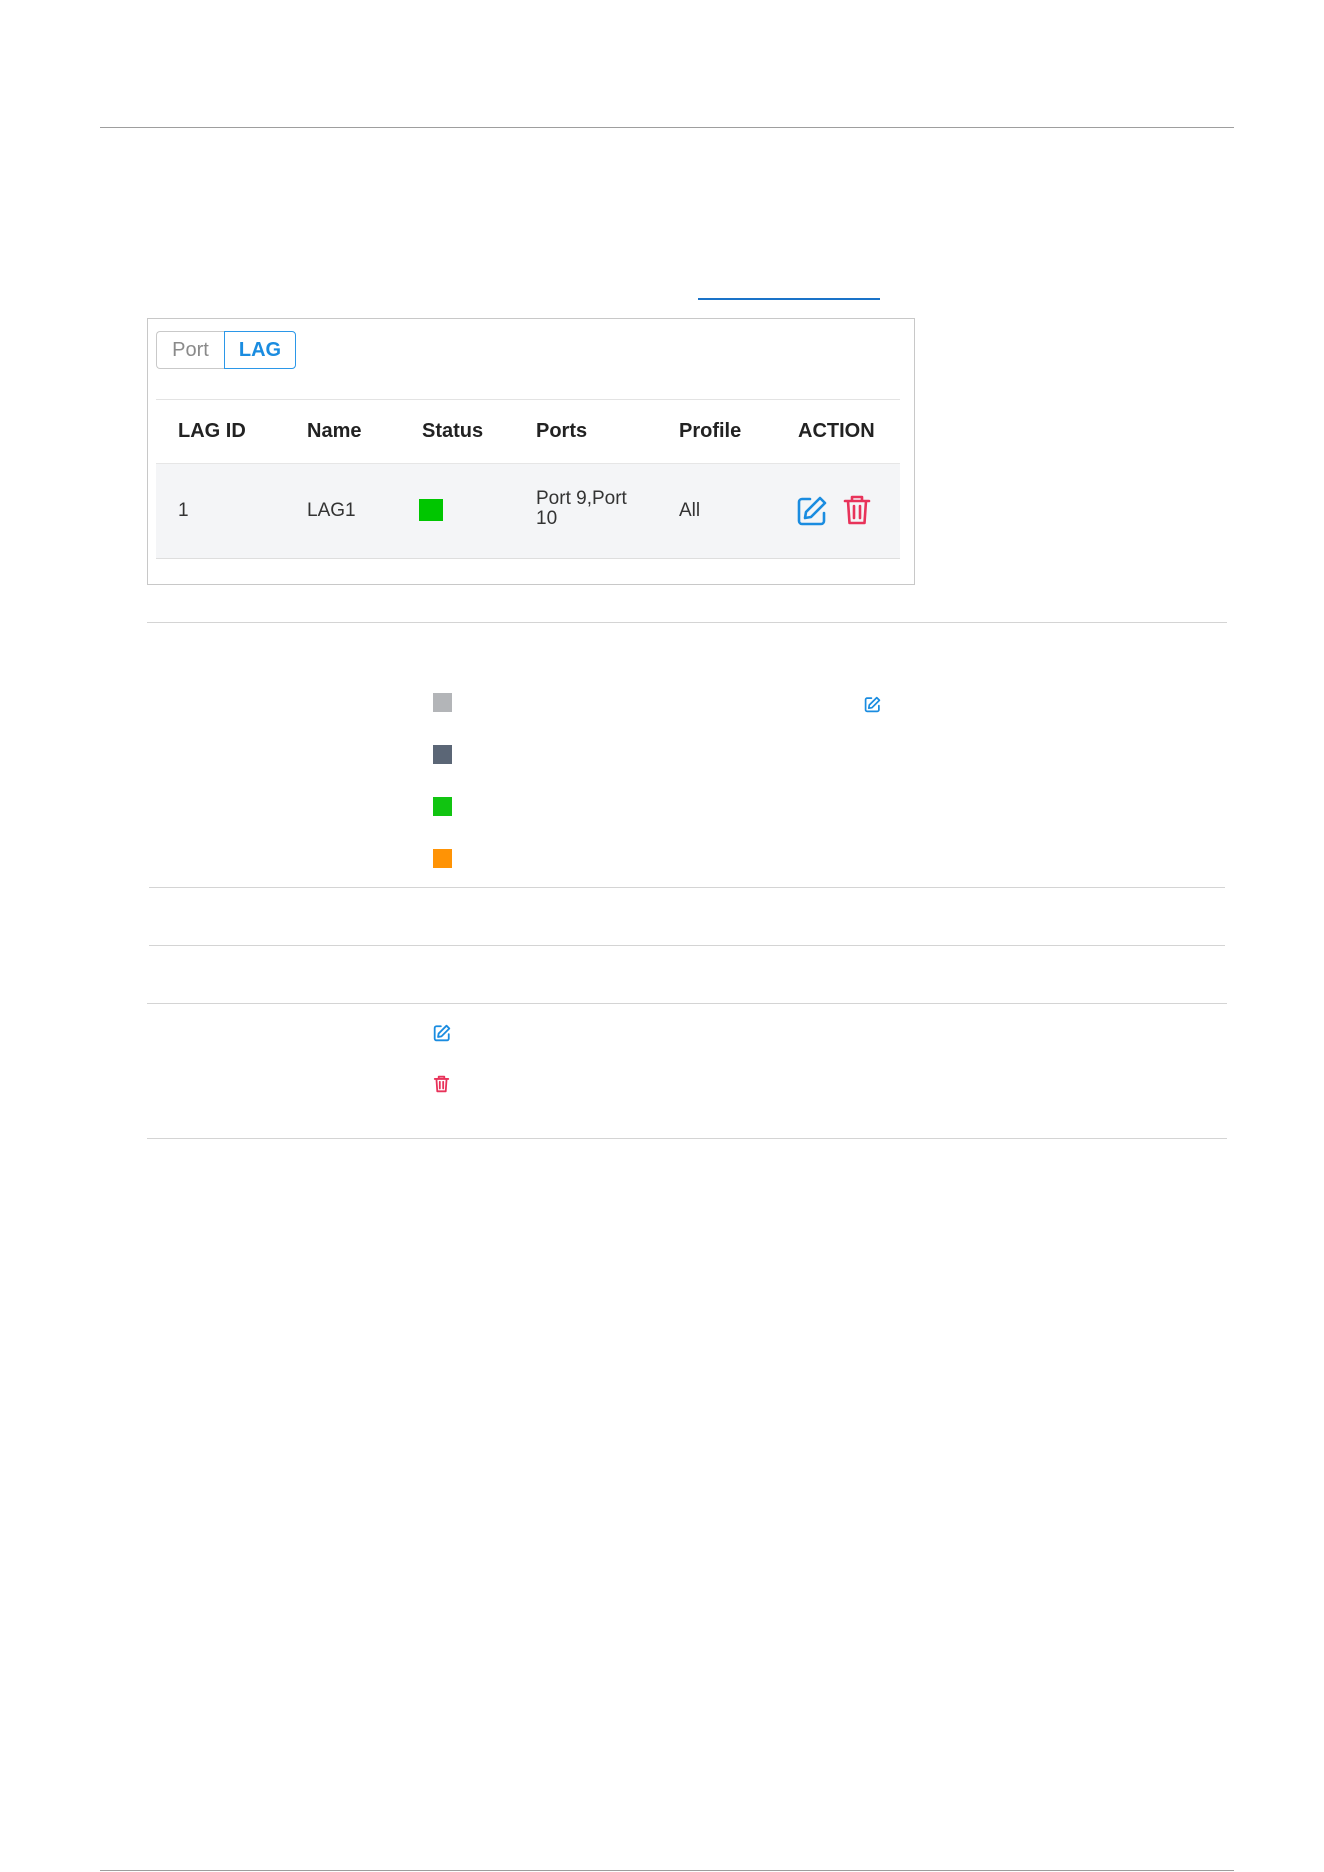  Describe the element at coordinates (836, 431) in the screenshot. I see `header-action: ACTION` at that location.